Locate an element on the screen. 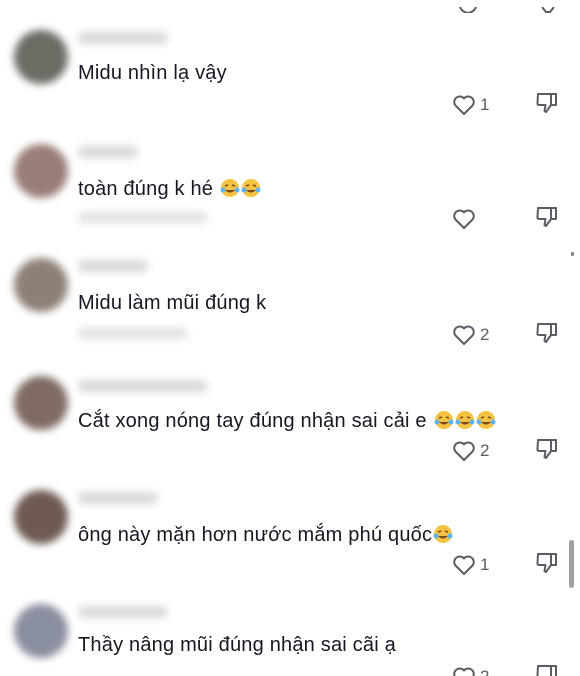 This screenshot has height=676, width=580. comment-item: Thầy nâng mũi đúng nhận sai cãi ạ 2 is located at coordinates (290, 637).